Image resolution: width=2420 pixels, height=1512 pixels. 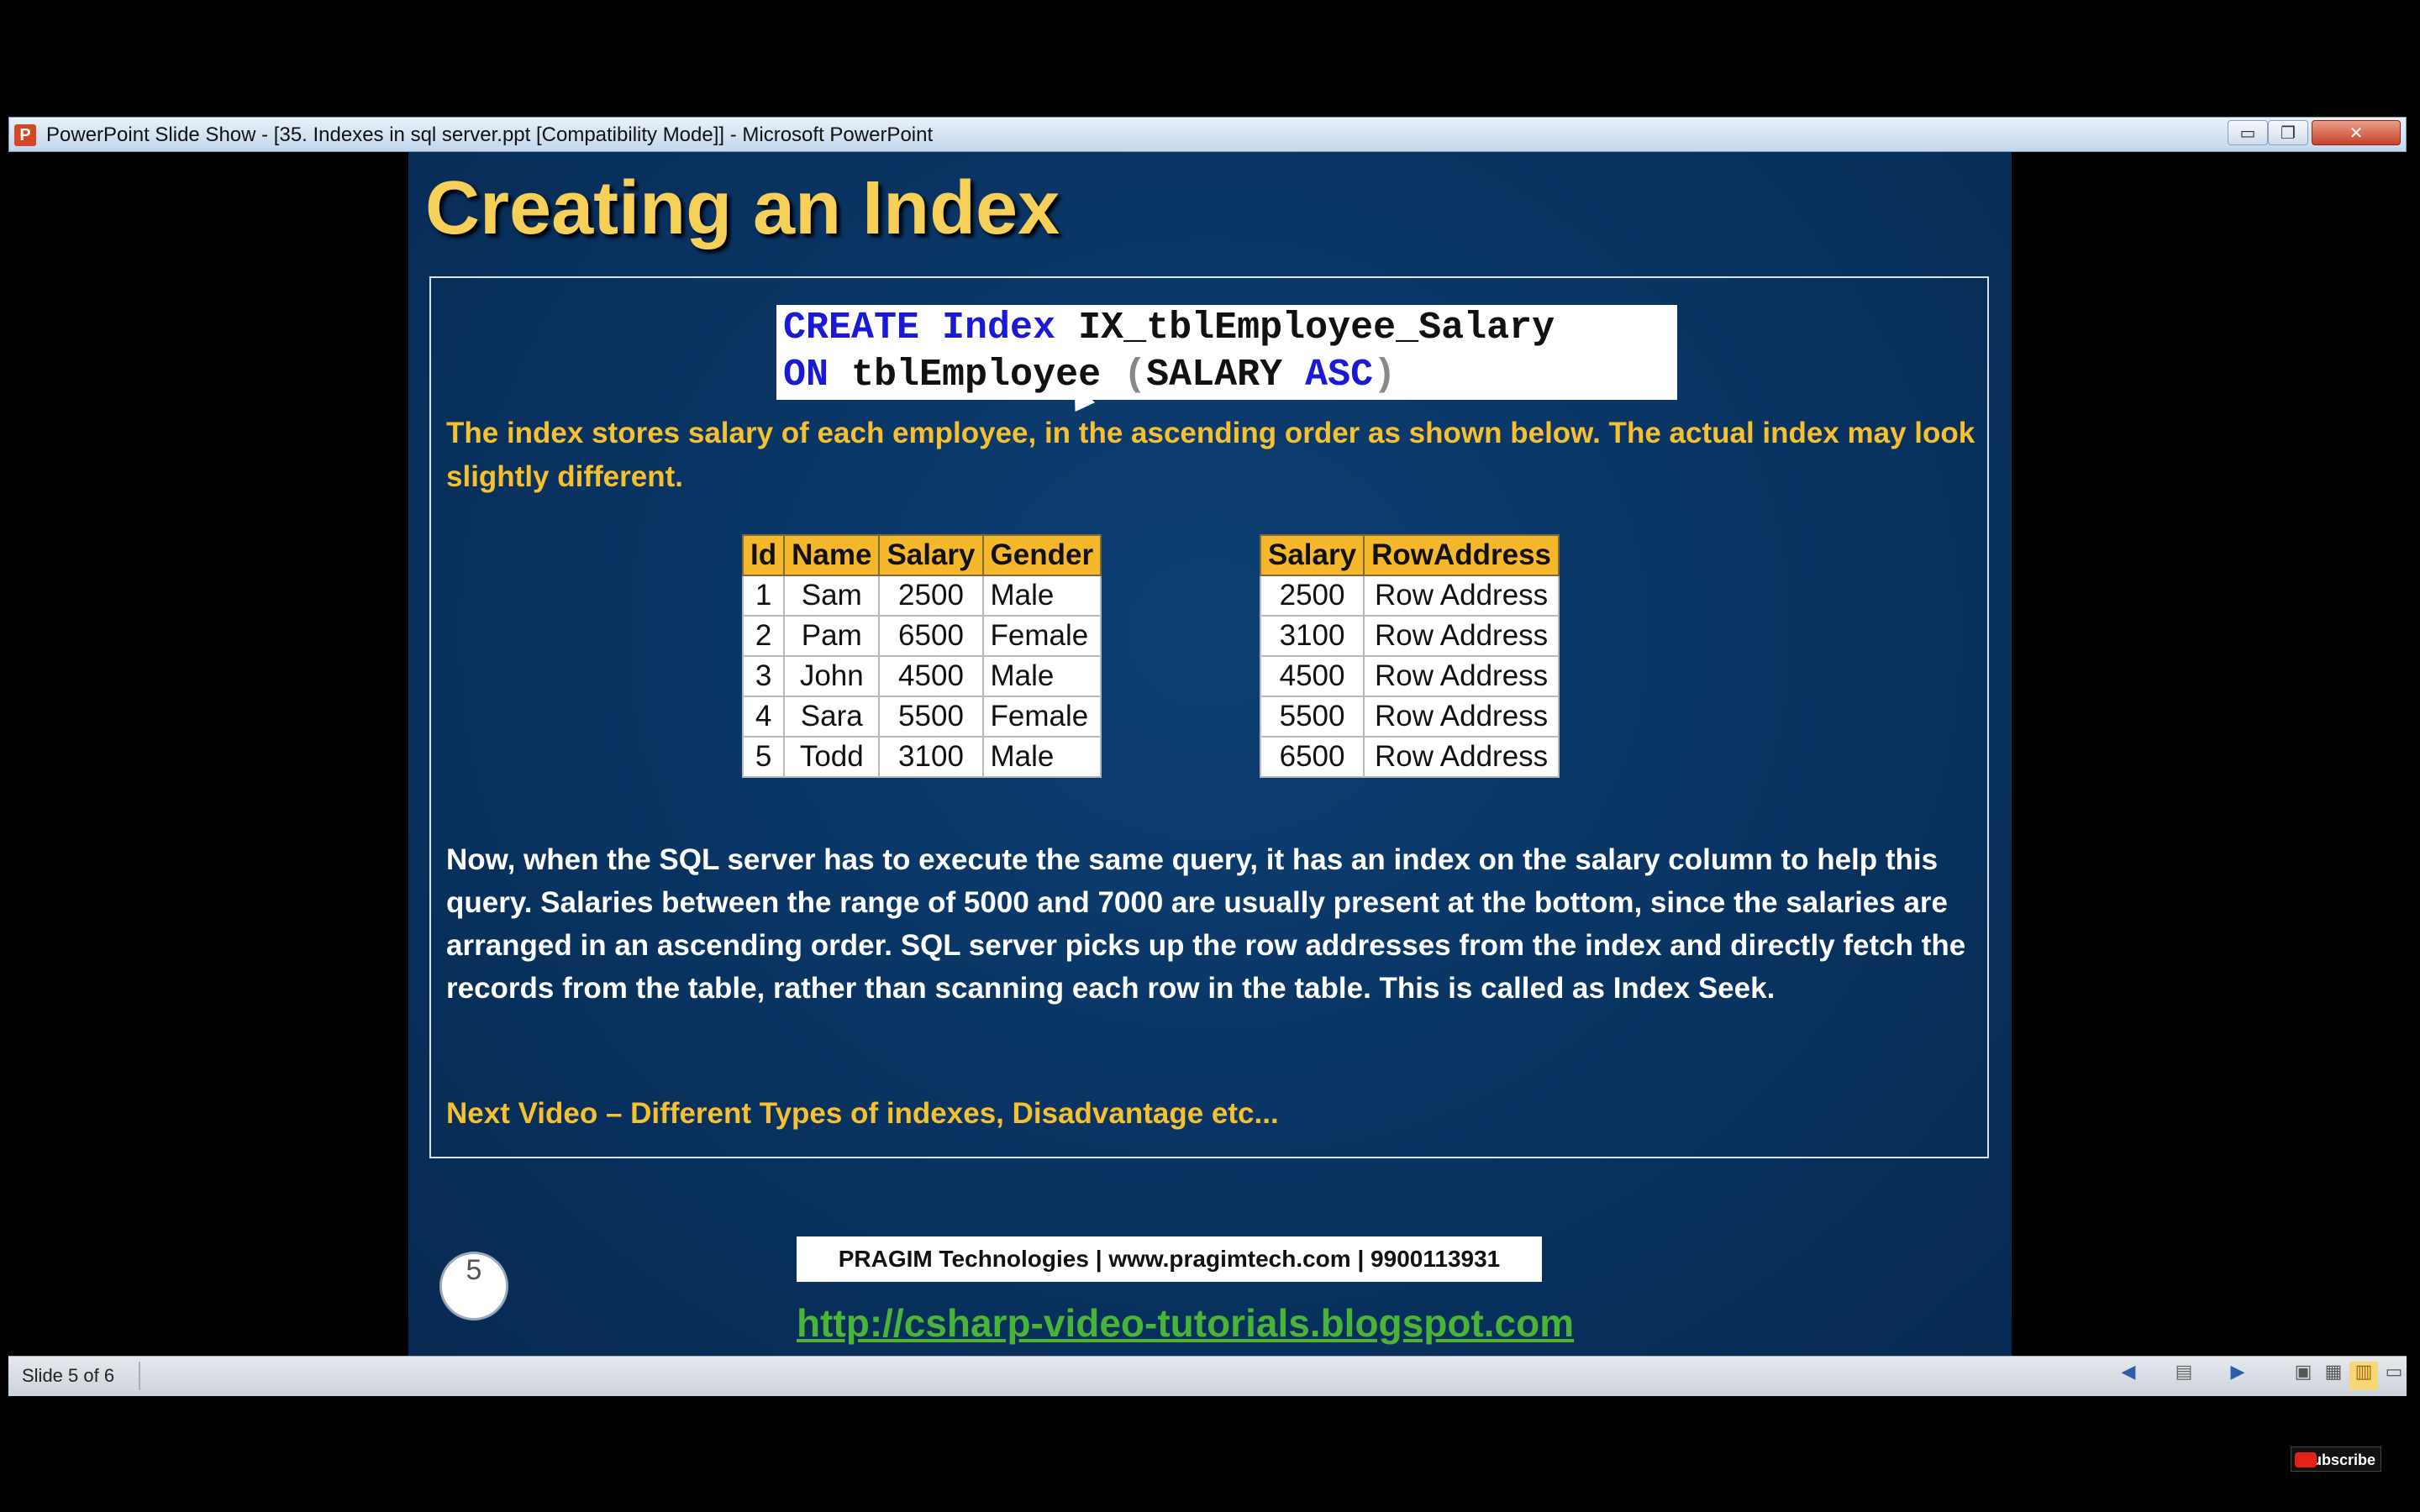 What do you see at coordinates (999, 328) in the screenshot?
I see `code-keyword: Index` at bounding box center [999, 328].